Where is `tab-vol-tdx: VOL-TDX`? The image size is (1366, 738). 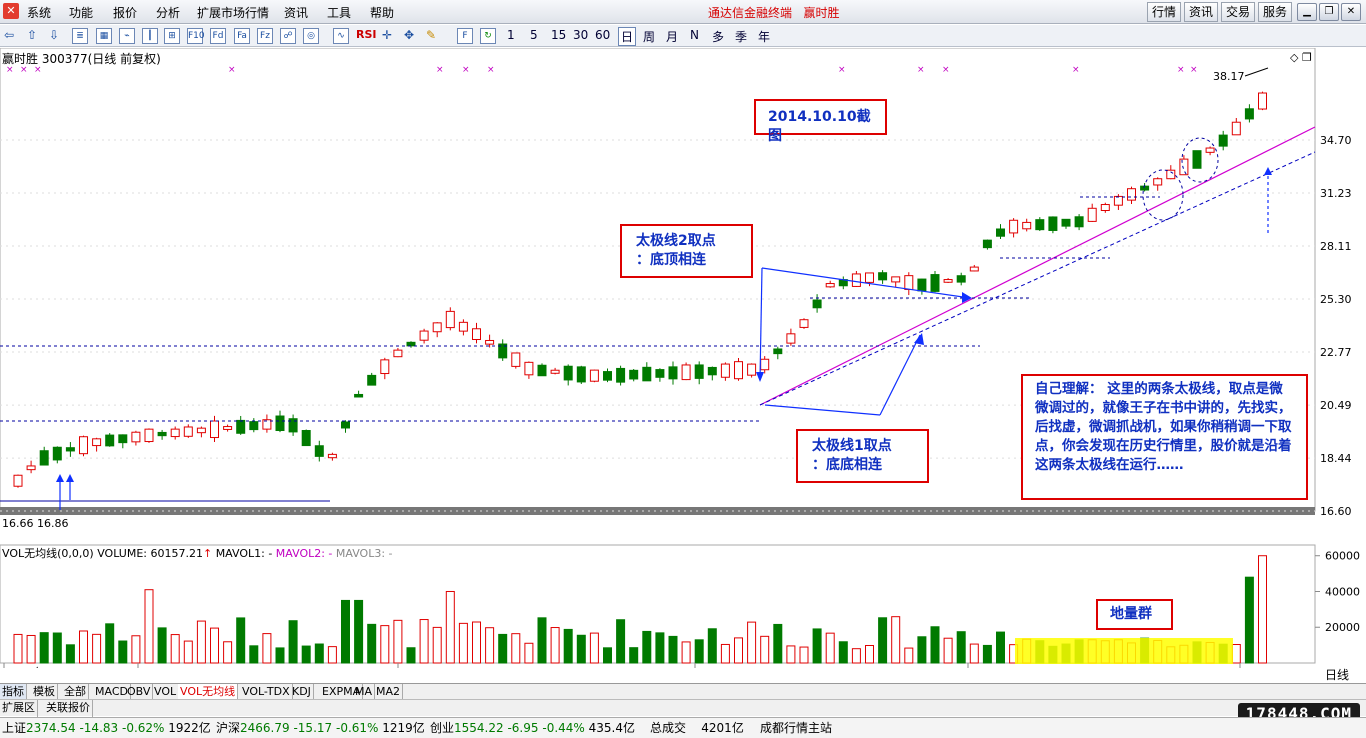
tab-vol-tdx: VOL-TDX is located at coordinates (266, 692).